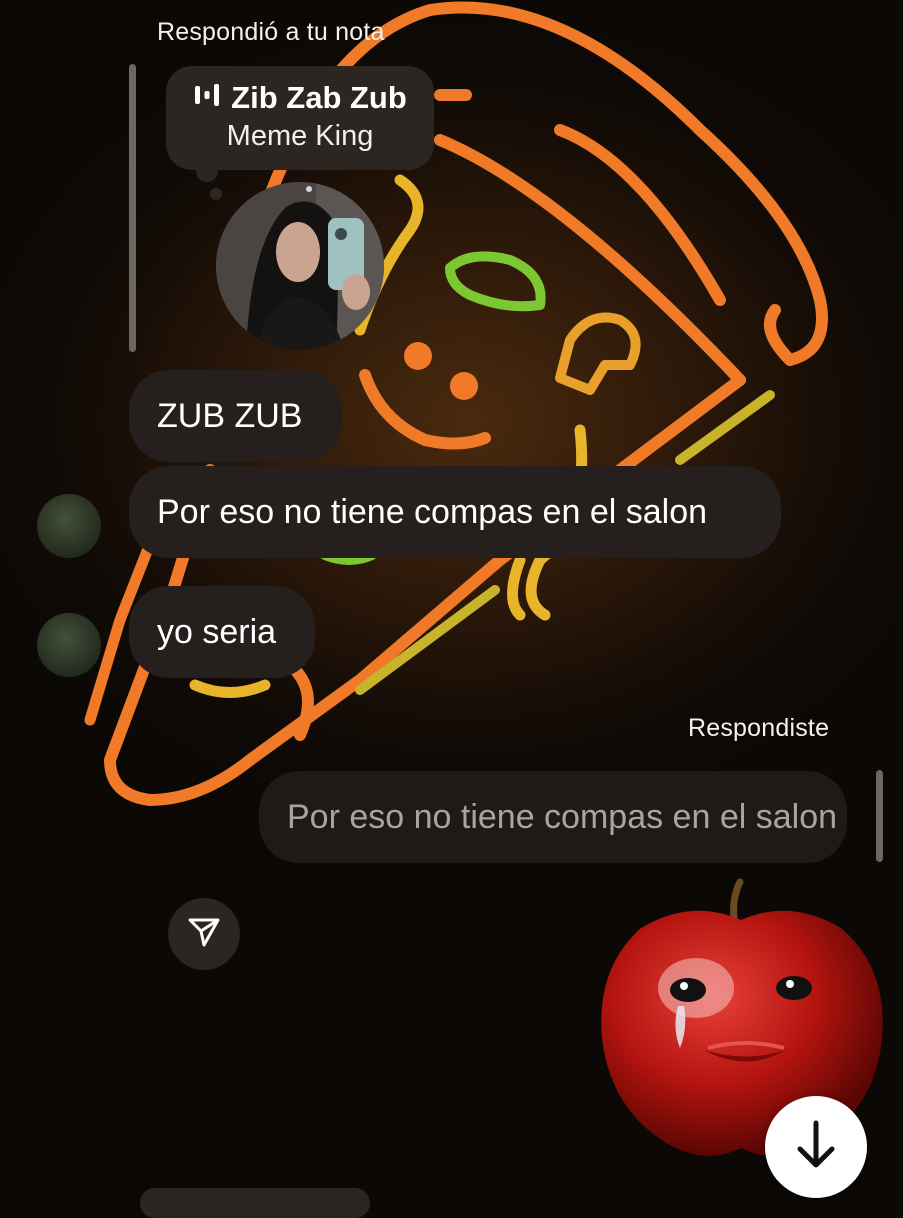 This screenshot has width=903, height=1218. I want to click on message-bubble: Por eso no tiene compas en el salon, so click(455, 512).